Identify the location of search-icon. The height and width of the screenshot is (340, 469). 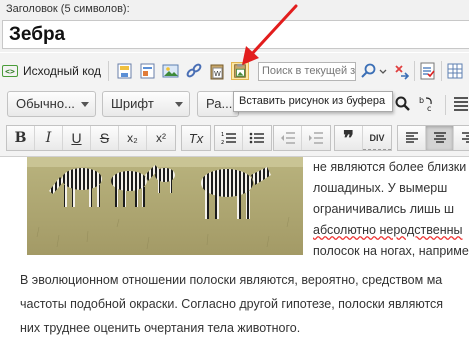
(369, 71).